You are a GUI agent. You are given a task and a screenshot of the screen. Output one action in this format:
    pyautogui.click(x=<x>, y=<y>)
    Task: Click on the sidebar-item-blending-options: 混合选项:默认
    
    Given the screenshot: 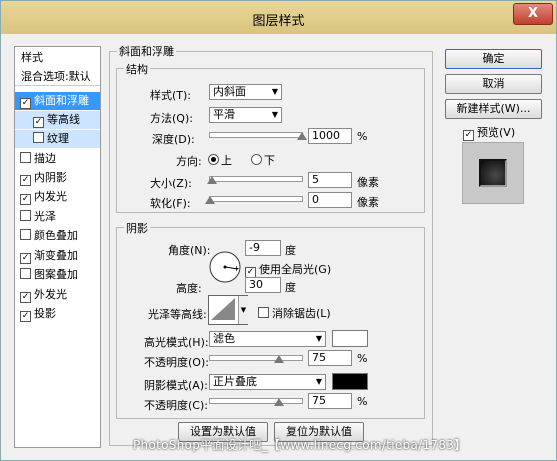 What is the action you would take?
    pyautogui.click(x=57, y=77)
    